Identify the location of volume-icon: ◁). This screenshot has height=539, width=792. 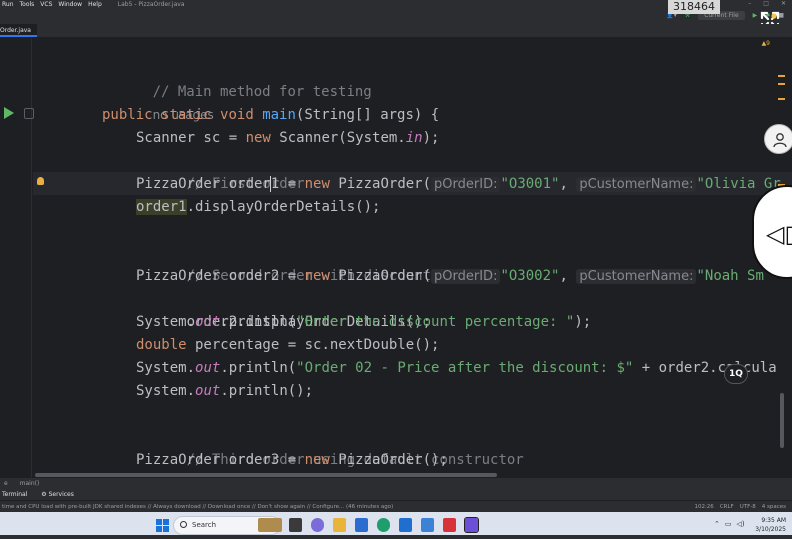
(741, 524).